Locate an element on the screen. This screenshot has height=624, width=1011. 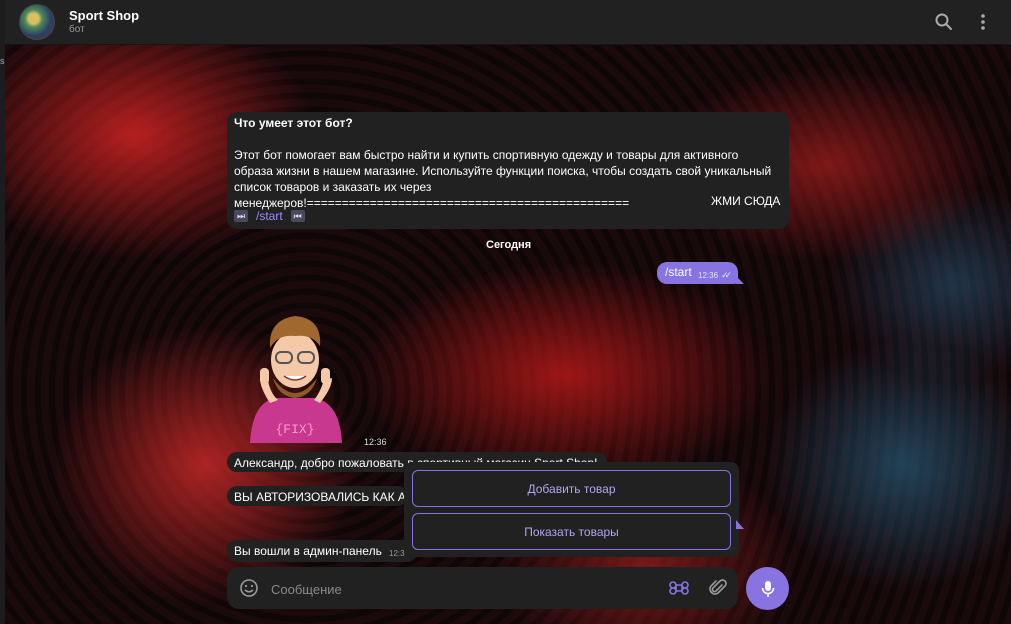
chat-title-block: Sport Shop бот is located at coordinates (104, 22).